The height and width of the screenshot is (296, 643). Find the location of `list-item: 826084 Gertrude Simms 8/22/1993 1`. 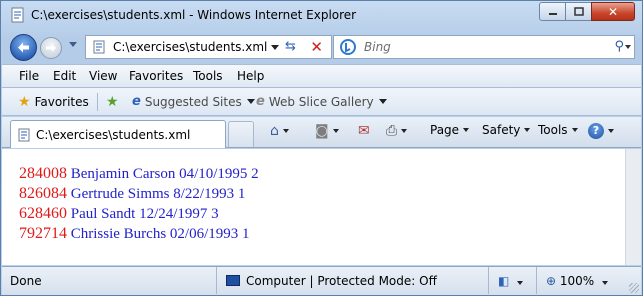

list-item: 826084 Gertrude Simms 8/22/1993 1 is located at coordinates (139, 194).